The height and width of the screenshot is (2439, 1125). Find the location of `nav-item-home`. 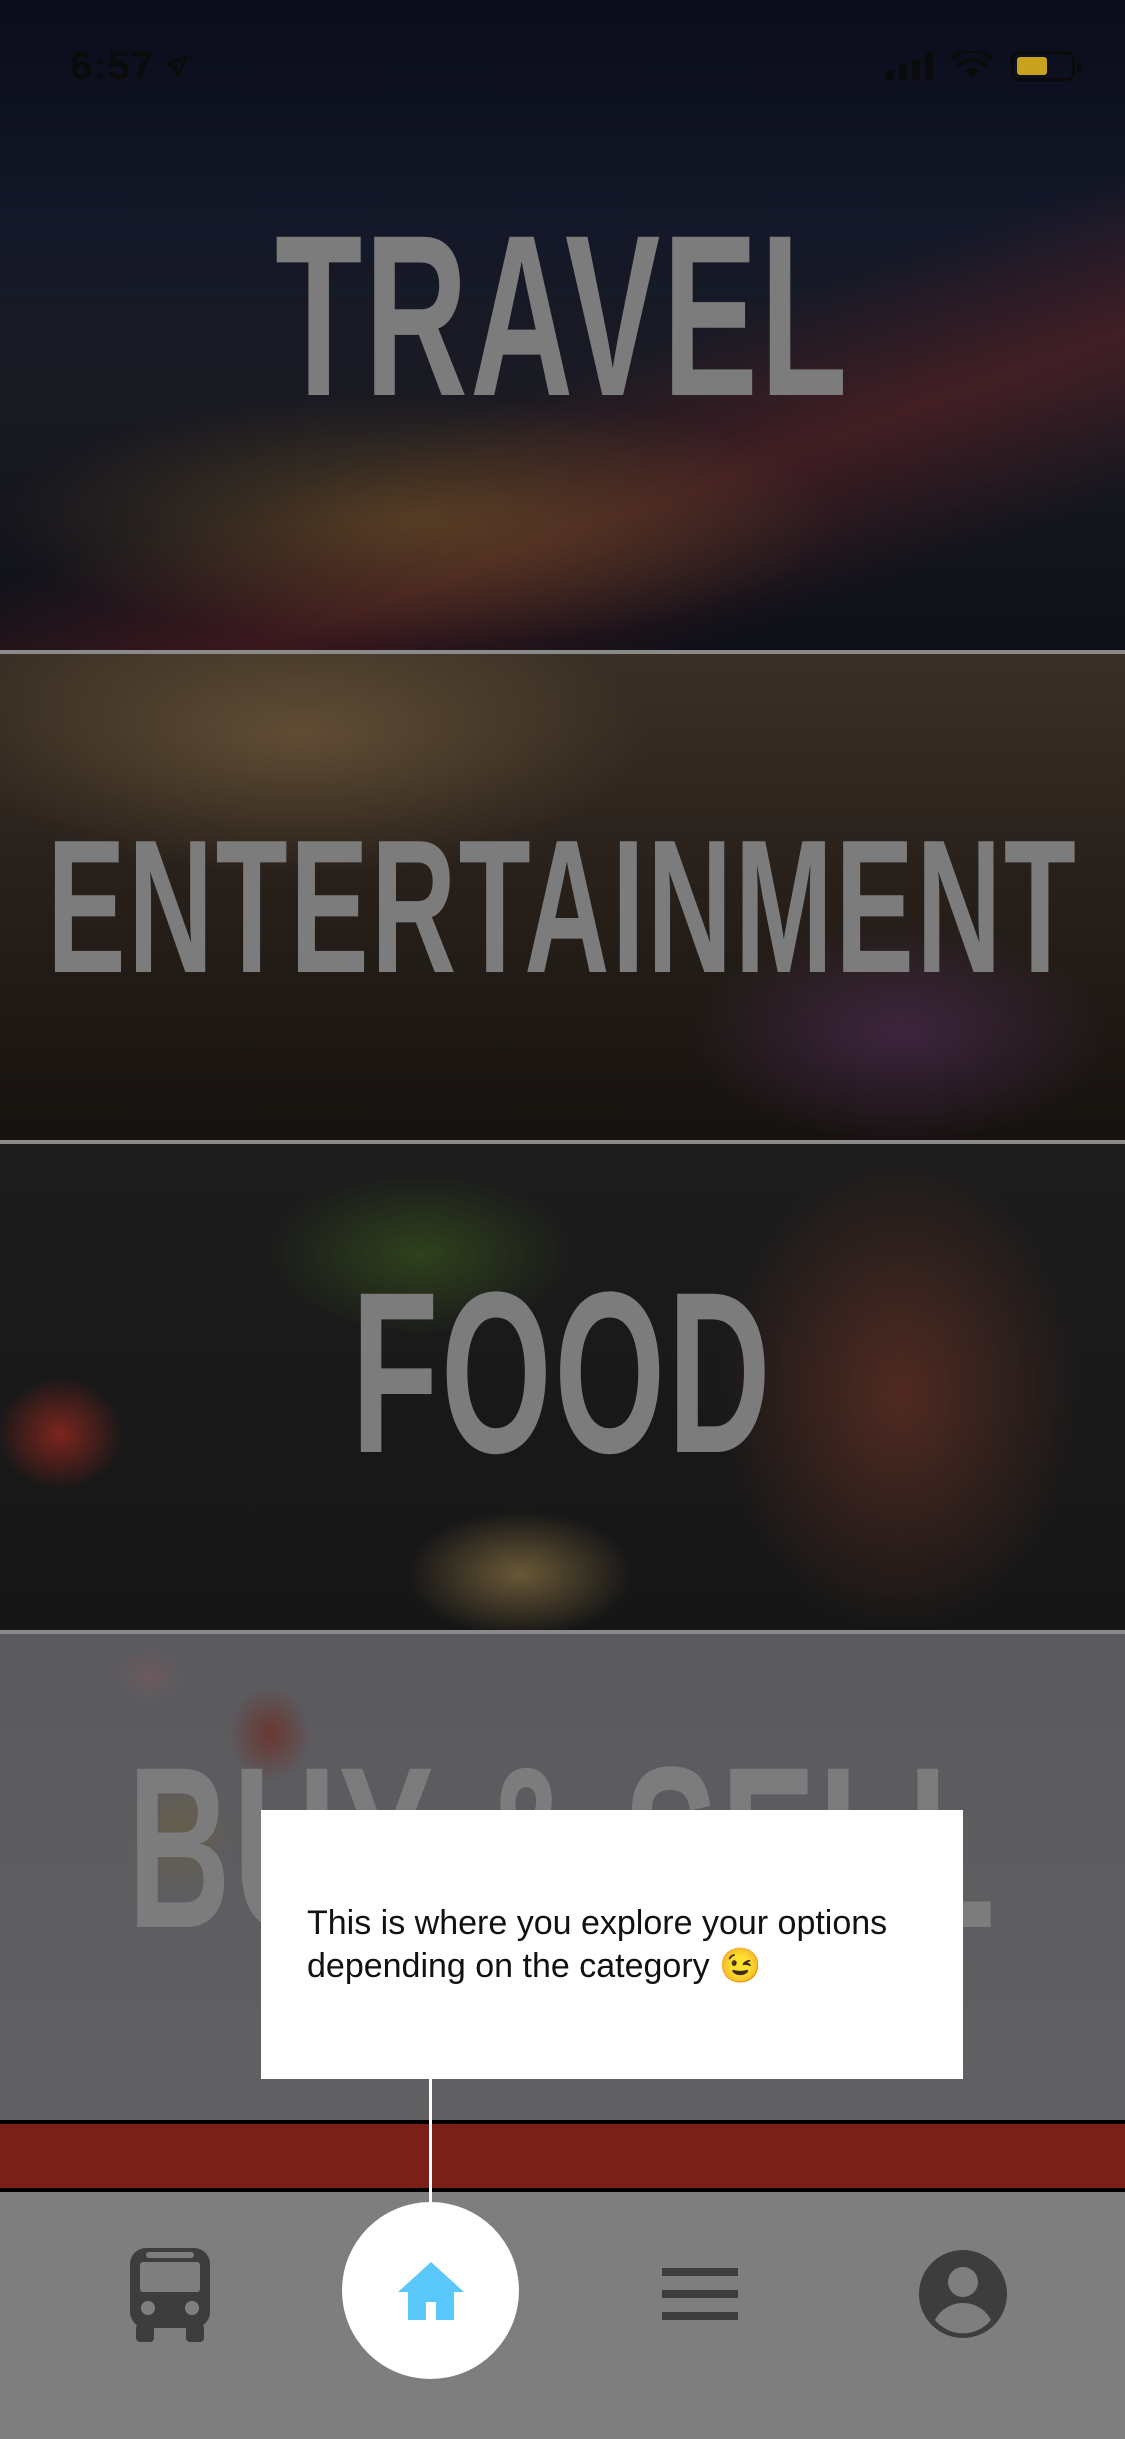

nav-item-home is located at coordinates (430, 2290).